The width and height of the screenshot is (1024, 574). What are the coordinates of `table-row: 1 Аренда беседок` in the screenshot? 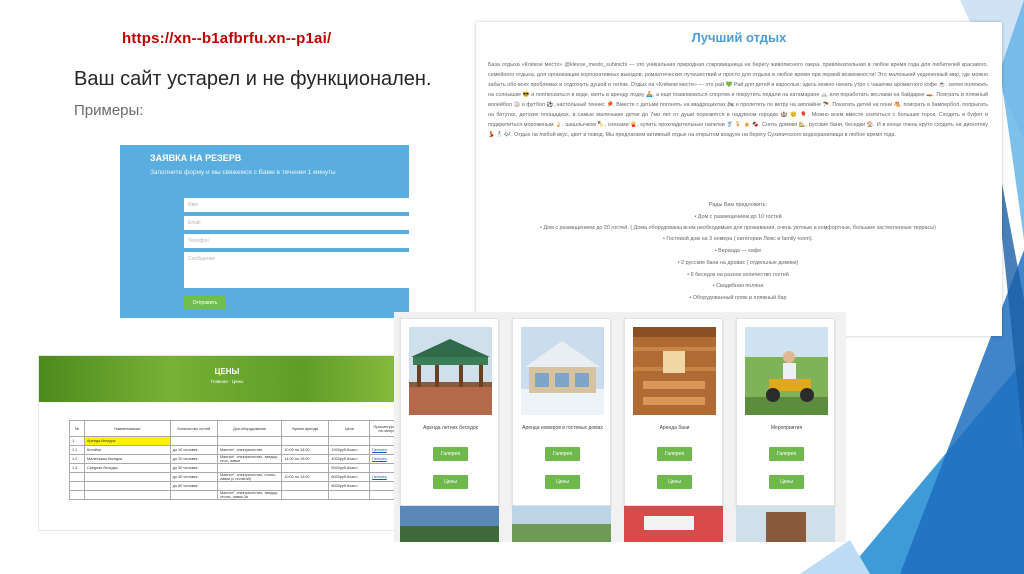 It's located at (239, 441).